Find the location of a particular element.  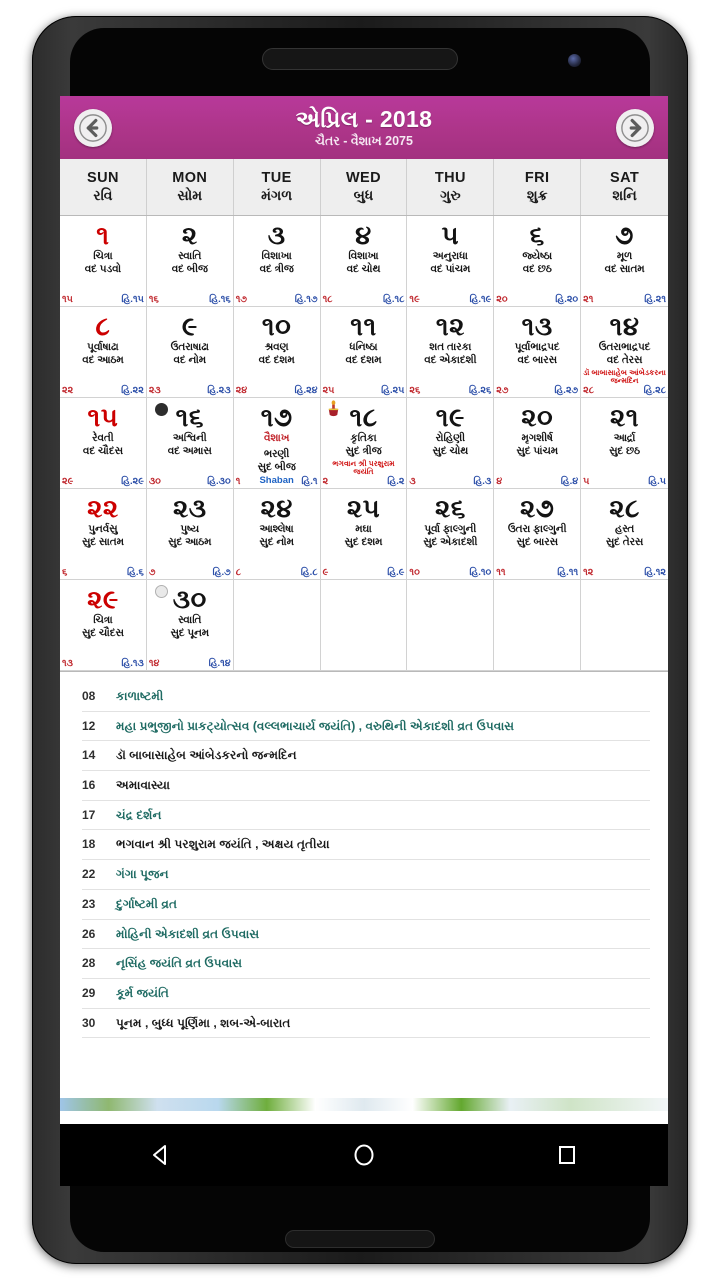

corner-left-number: ૧૬ is located at coordinates (153, 299).